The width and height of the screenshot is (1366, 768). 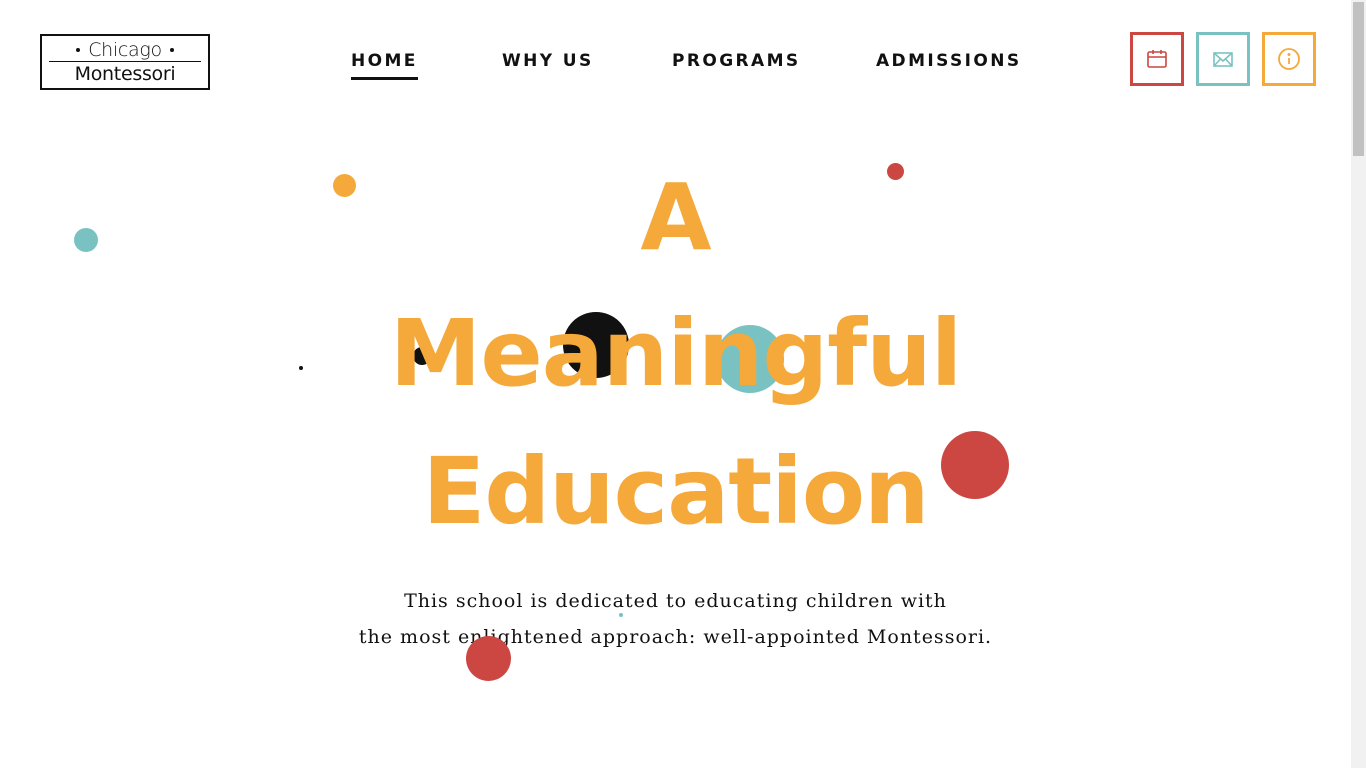 I want to click on vertical-scrollbar, so click(x=1358, y=384).